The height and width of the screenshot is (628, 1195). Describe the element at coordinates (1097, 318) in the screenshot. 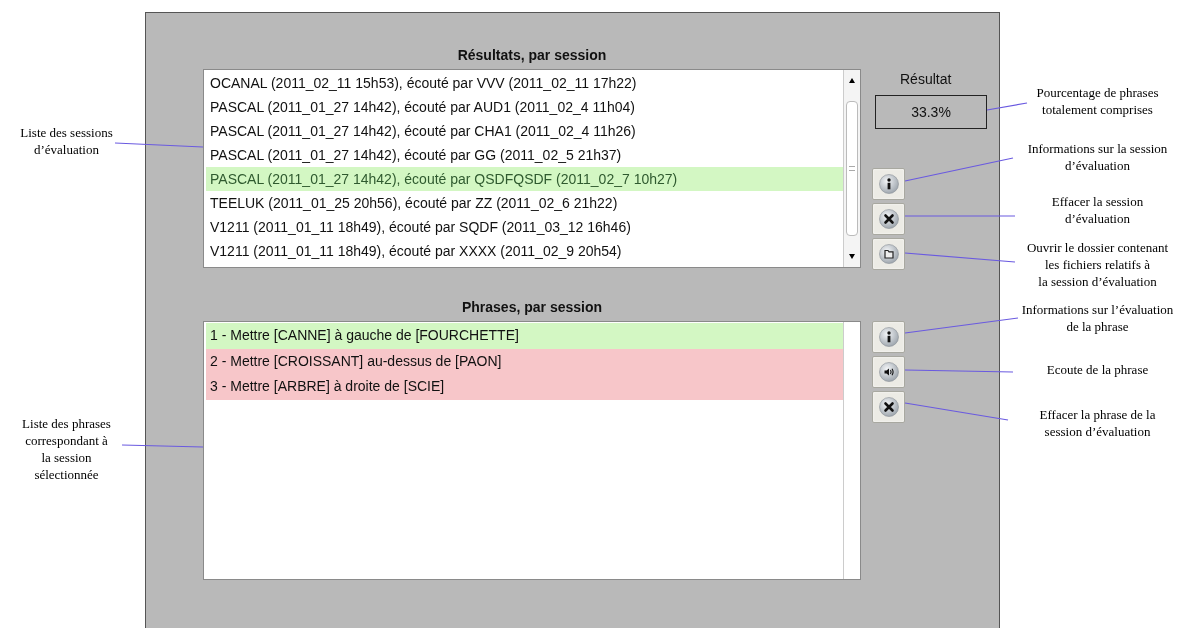

I see `annotation-text: Informations sur l’évaluation de la phrase` at that location.